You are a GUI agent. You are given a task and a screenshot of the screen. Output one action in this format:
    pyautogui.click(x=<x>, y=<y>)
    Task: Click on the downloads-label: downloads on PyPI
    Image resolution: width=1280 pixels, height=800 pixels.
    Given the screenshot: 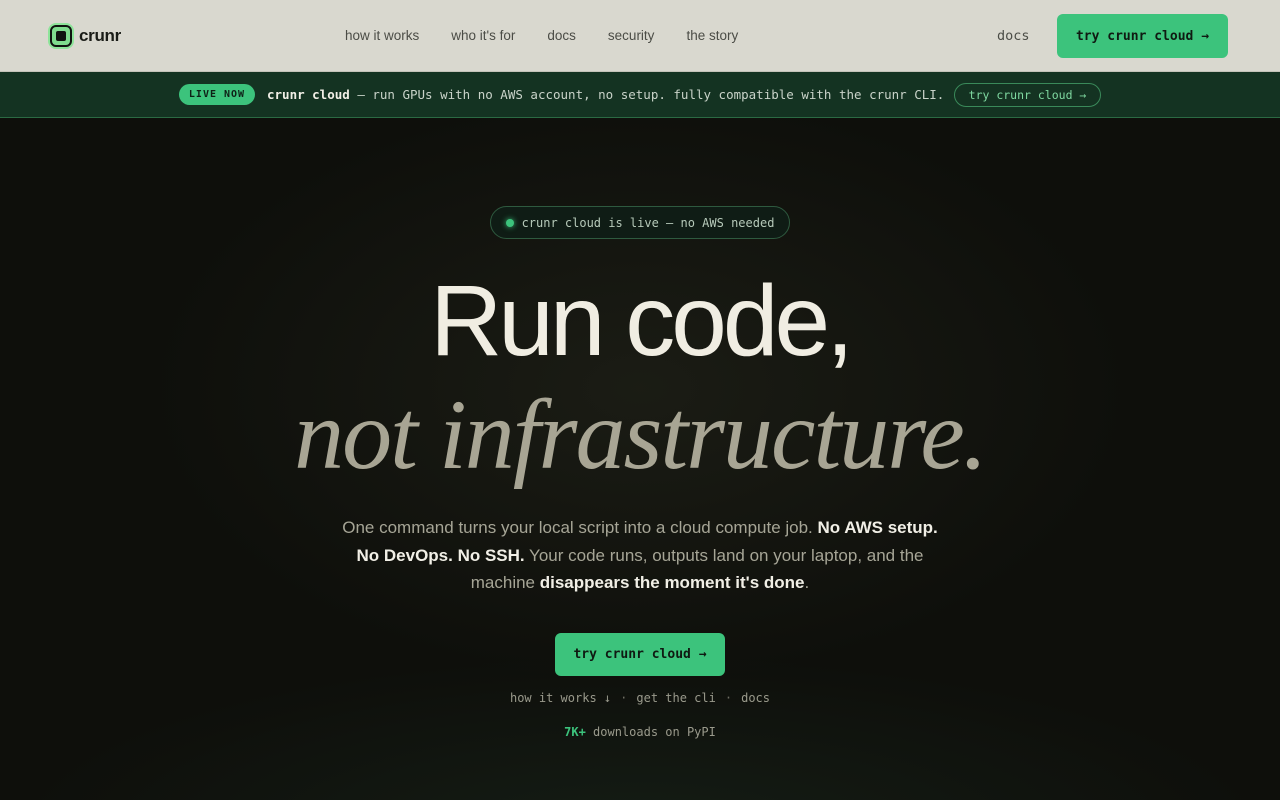 What is the action you would take?
    pyautogui.click(x=650, y=732)
    